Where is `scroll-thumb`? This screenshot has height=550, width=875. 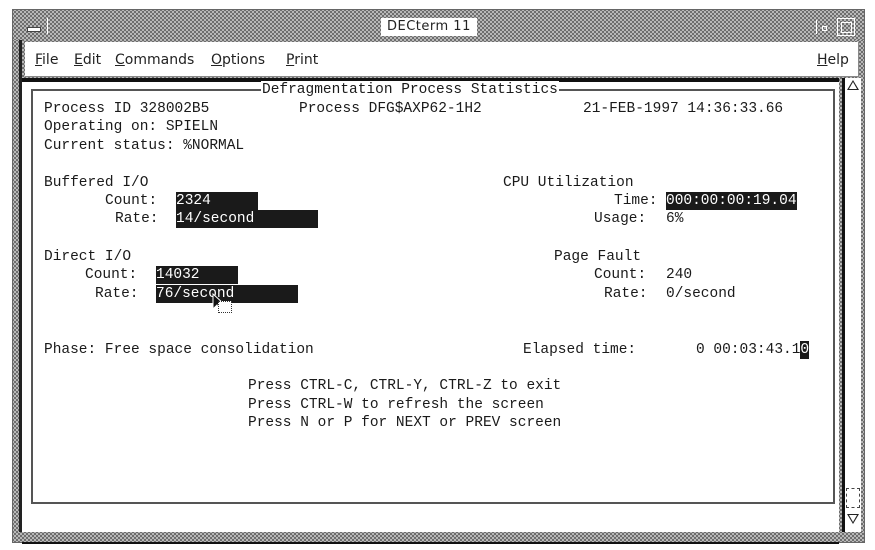 scroll-thumb is located at coordinates (853, 498).